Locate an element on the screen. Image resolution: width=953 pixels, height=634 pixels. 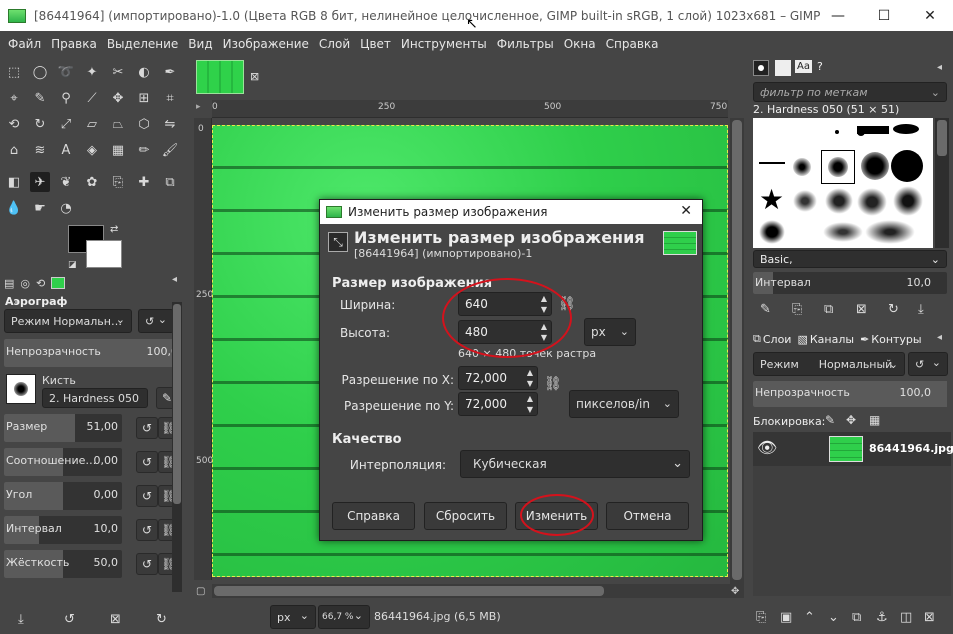
swap-colors-icon: ⇄ is located at coordinates (114, 229).